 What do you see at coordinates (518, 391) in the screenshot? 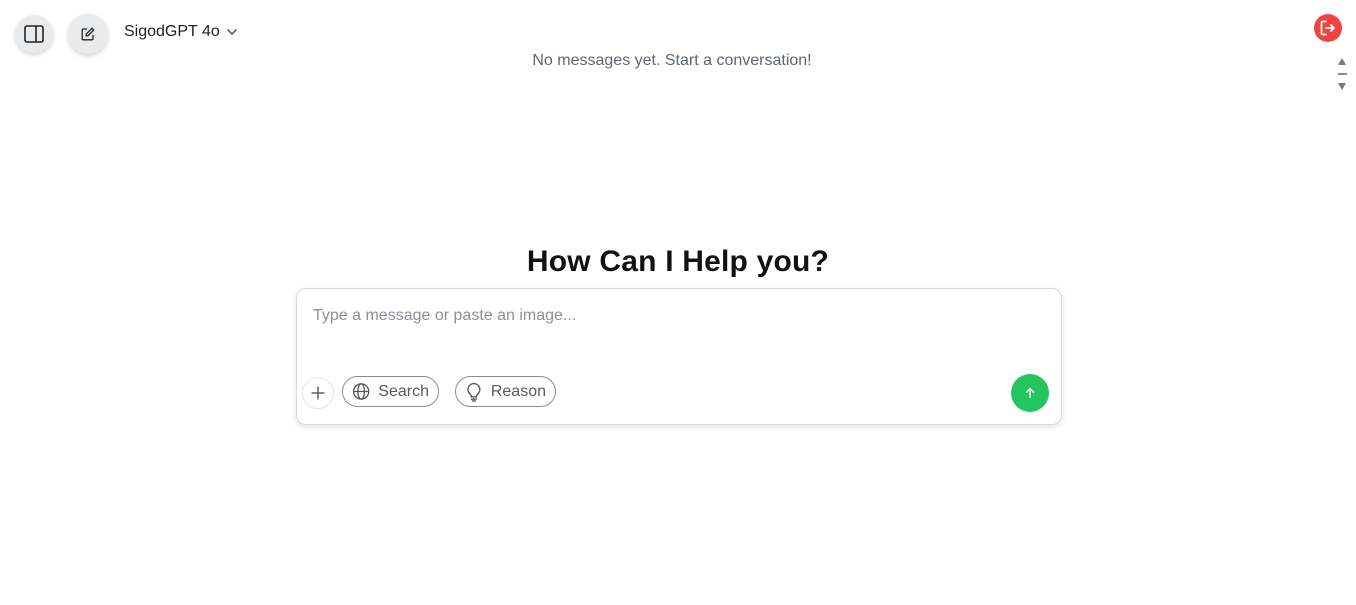
I see `reason-label: Reason` at bounding box center [518, 391].